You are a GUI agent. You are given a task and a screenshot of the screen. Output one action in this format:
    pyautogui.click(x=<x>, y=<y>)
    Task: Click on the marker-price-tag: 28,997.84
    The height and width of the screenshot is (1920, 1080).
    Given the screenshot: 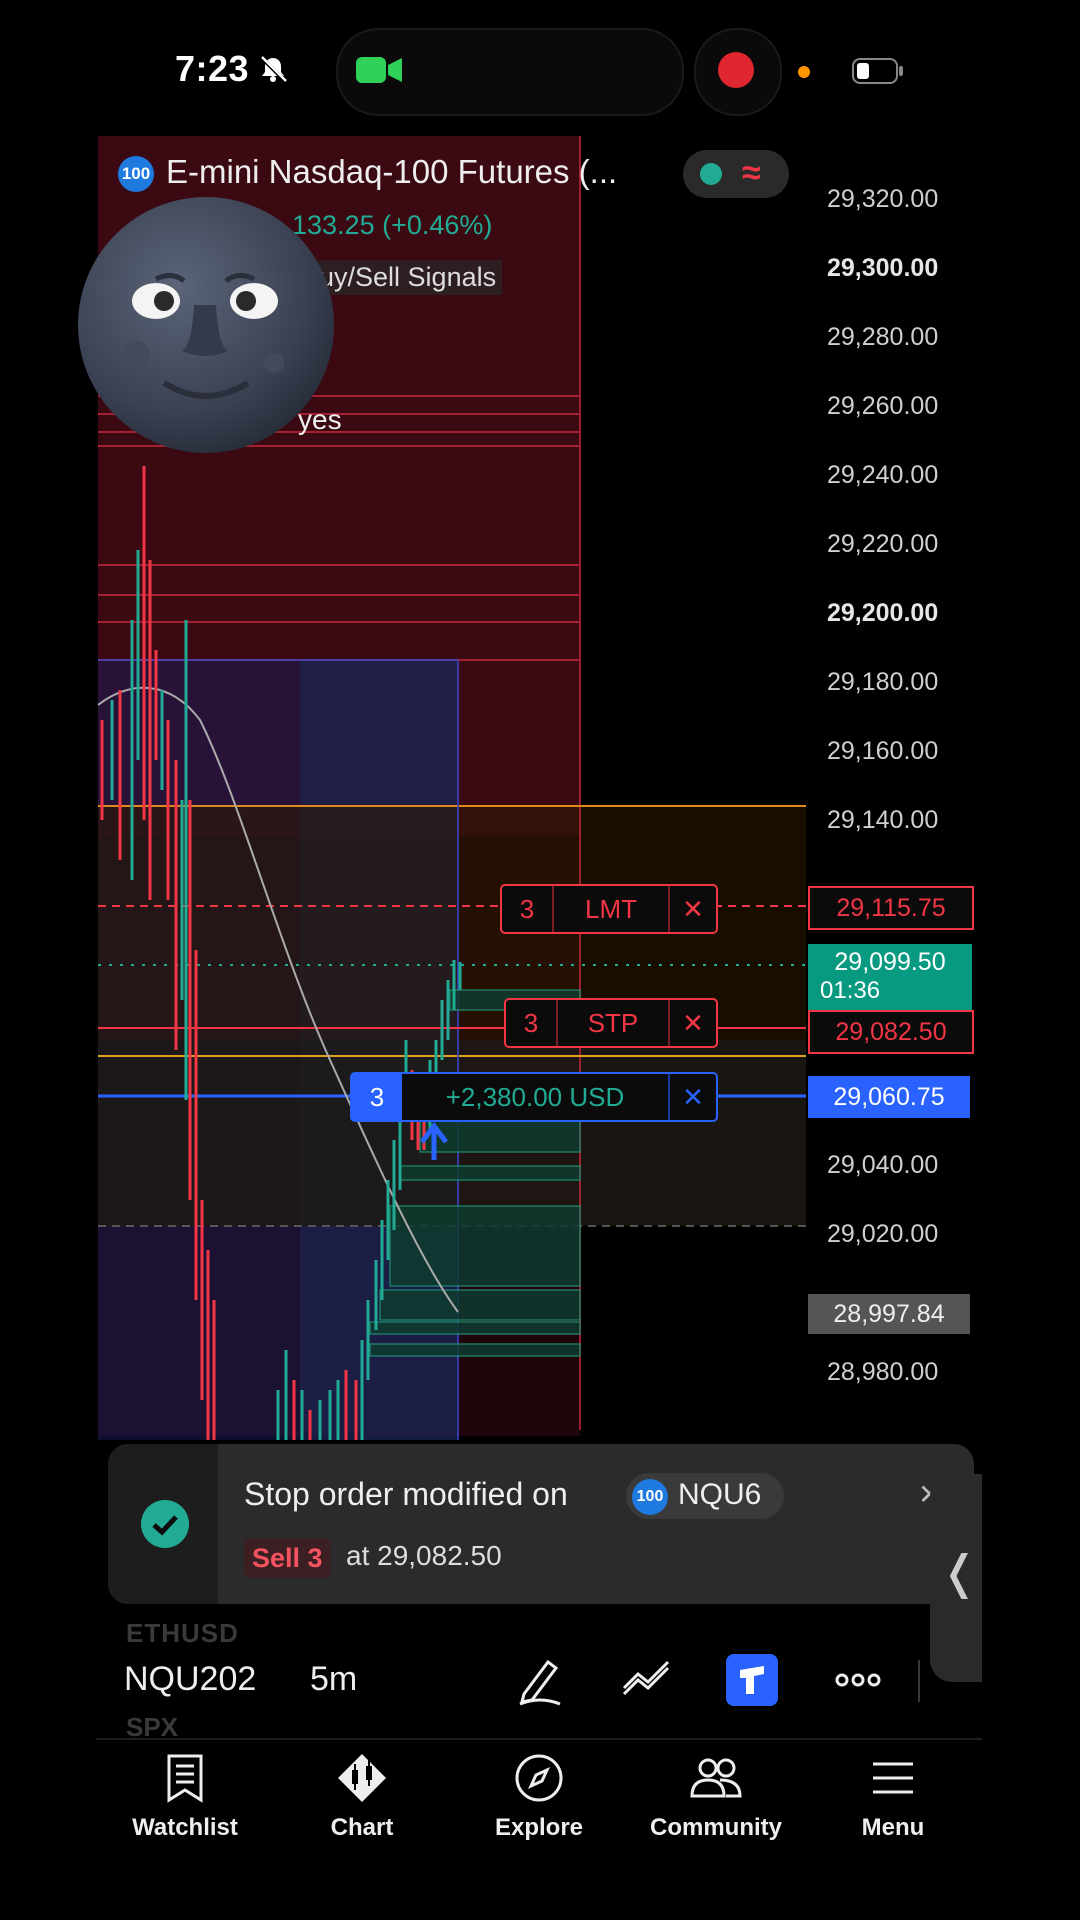 What is the action you would take?
    pyautogui.click(x=889, y=1314)
    